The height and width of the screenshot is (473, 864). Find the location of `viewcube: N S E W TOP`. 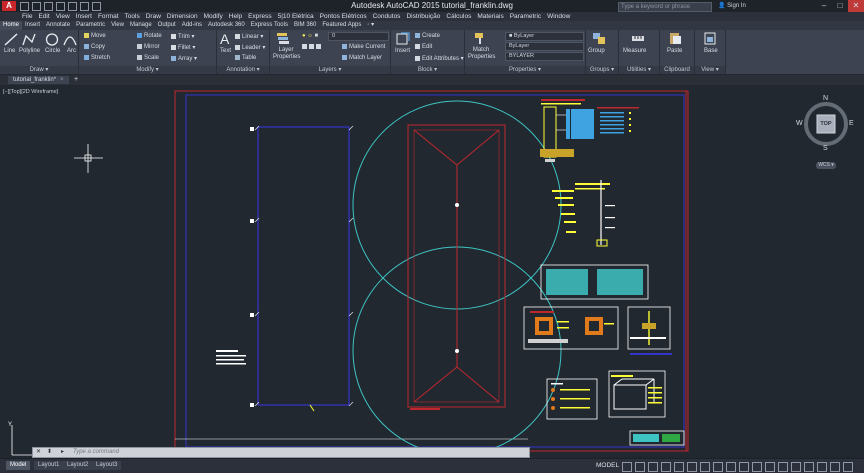

viewcube: N S E W TOP is located at coordinates (826, 125).